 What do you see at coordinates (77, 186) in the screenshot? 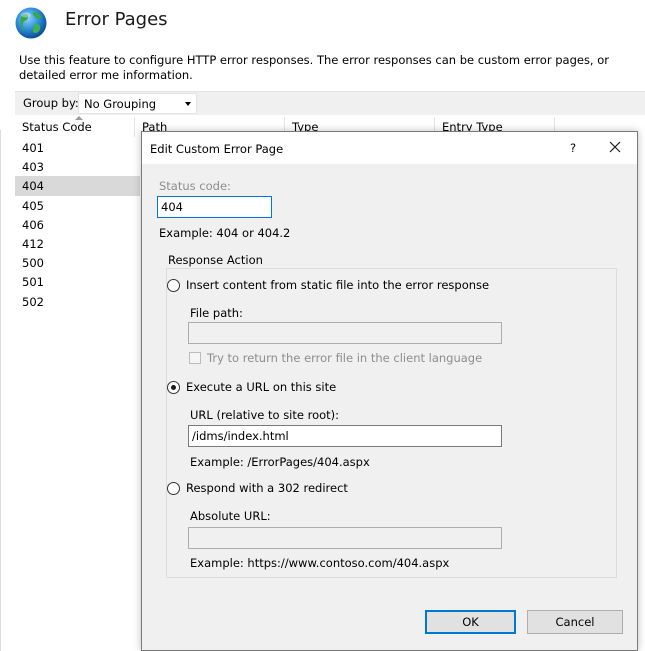
I see `list-item-selected: 404` at bounding box center [77, 186].